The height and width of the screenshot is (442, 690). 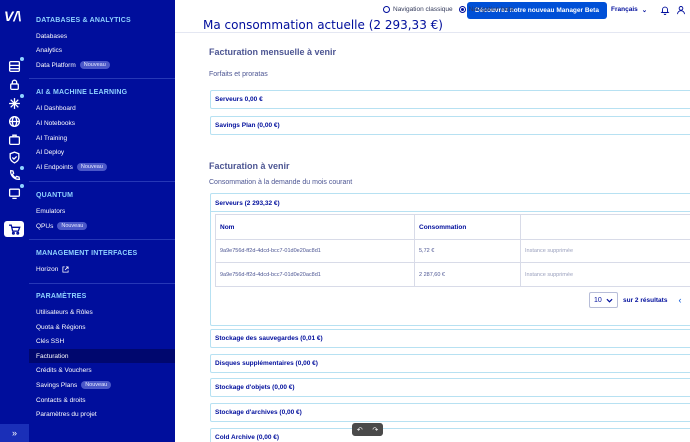 What do you see at coordinates (57, 385) in the screenshot?
I see `sidebar-item-label: Savings Plans` at bounding box center [57, 385].